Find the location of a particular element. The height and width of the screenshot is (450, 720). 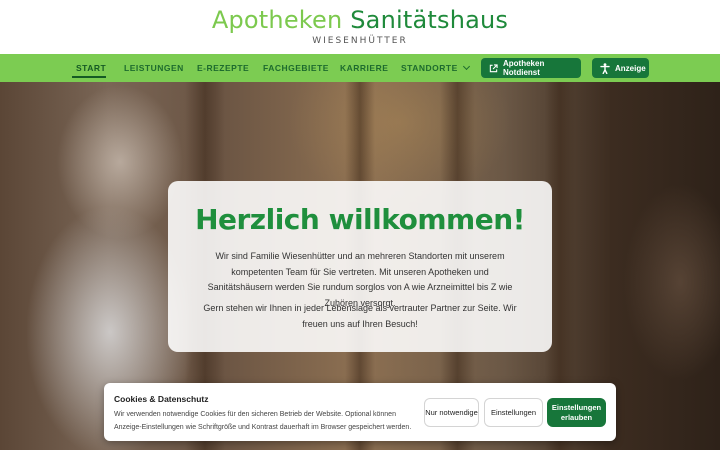

accessibility-icon is located at coordinates (605, 68).